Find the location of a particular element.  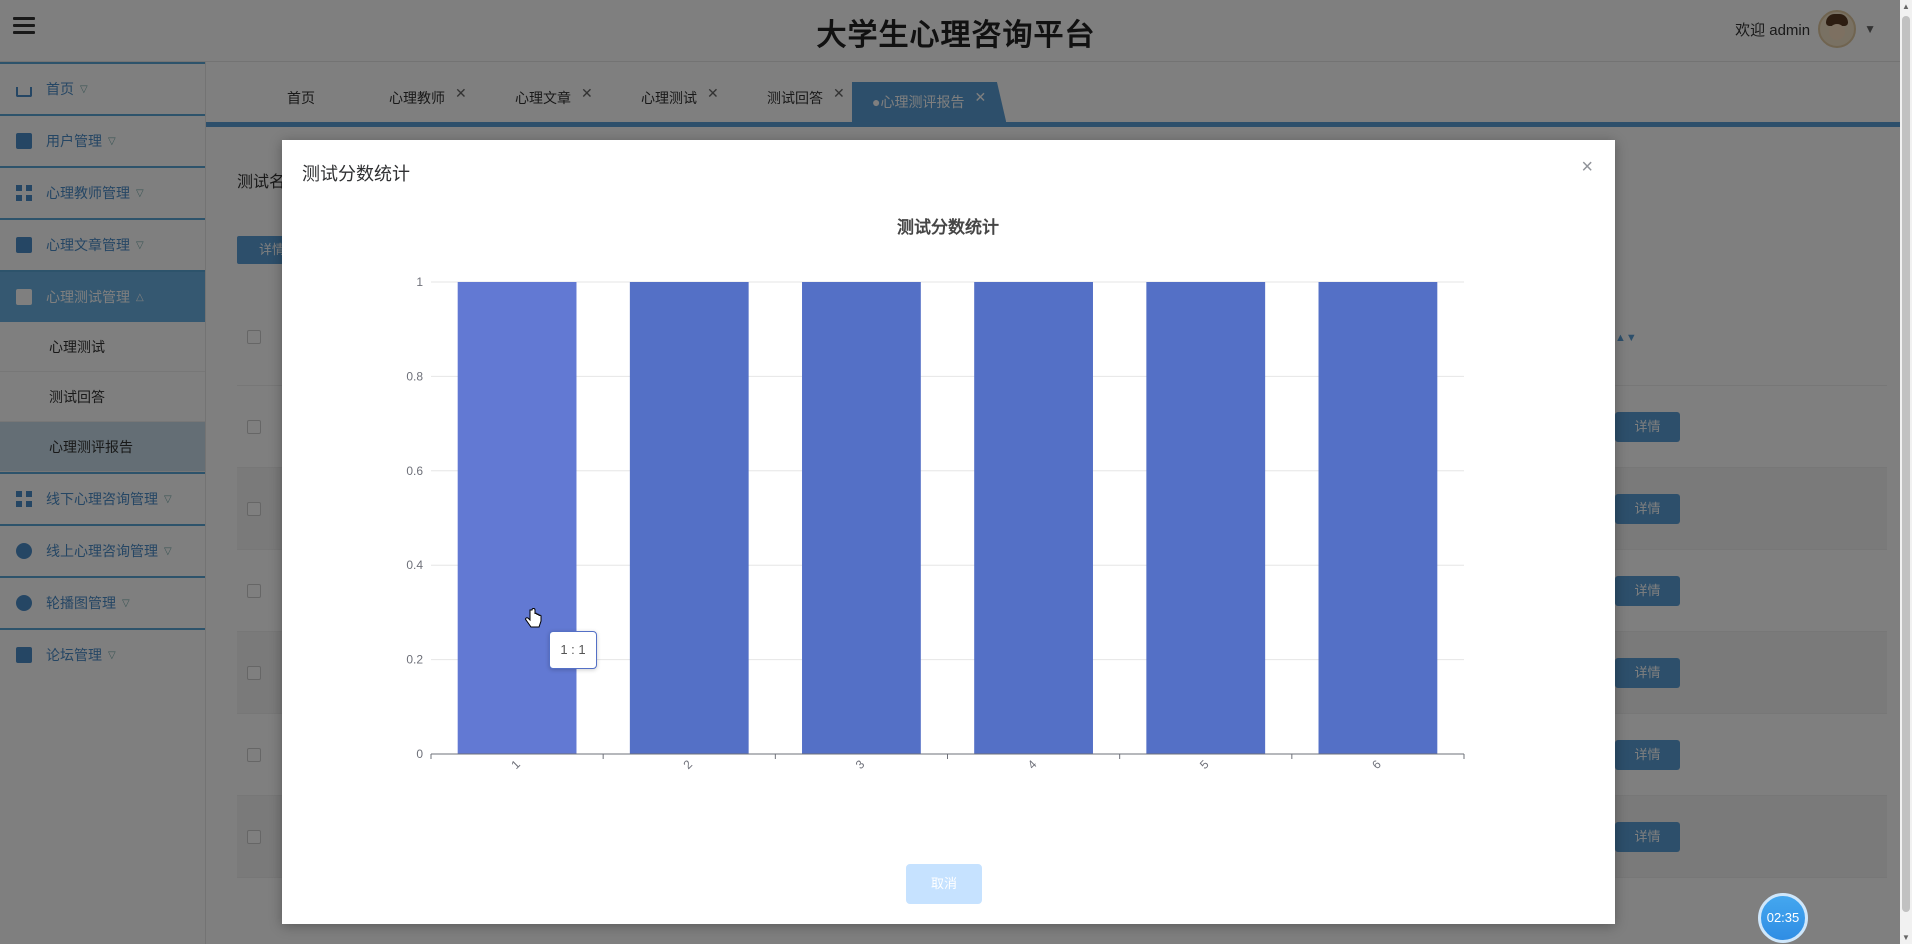

scroll-up-icon: ▲ is located at coordinates (1906, 6).